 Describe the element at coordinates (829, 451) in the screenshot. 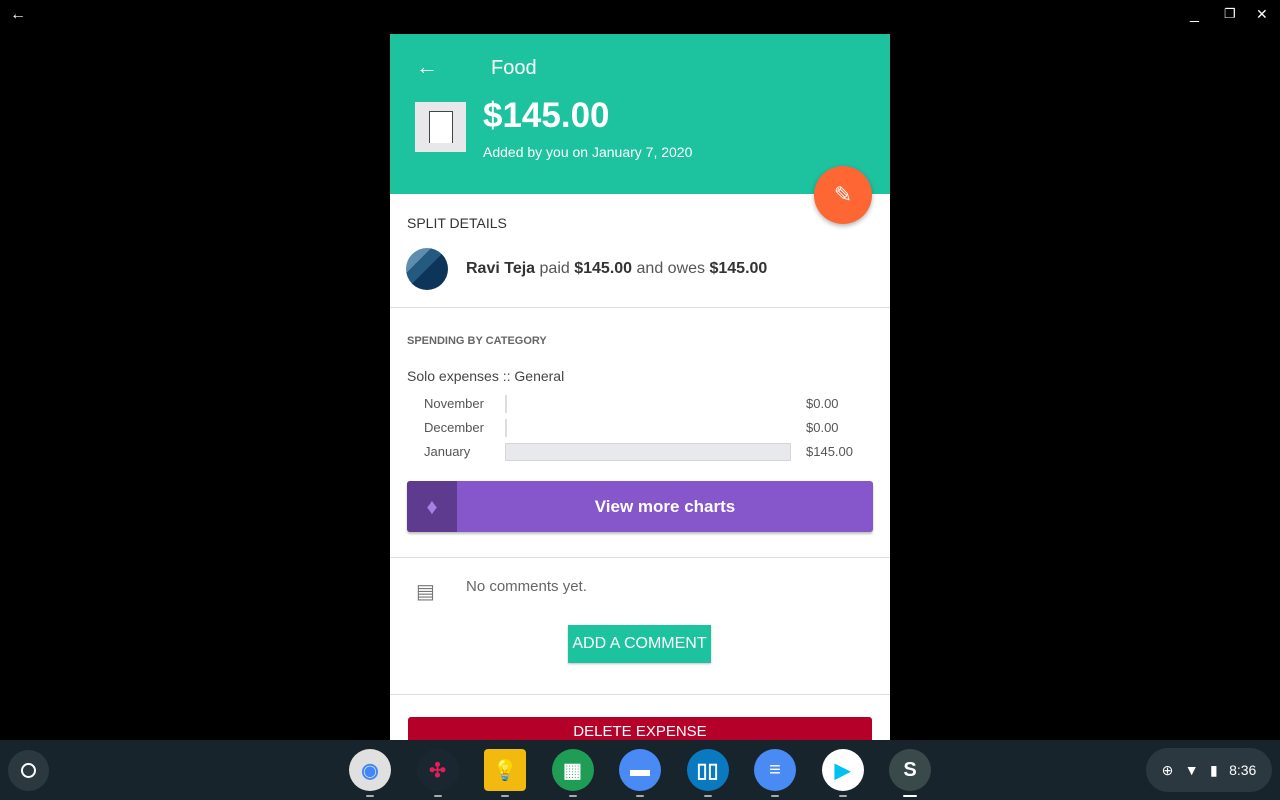

I see `month-value: $145.00` at that location.